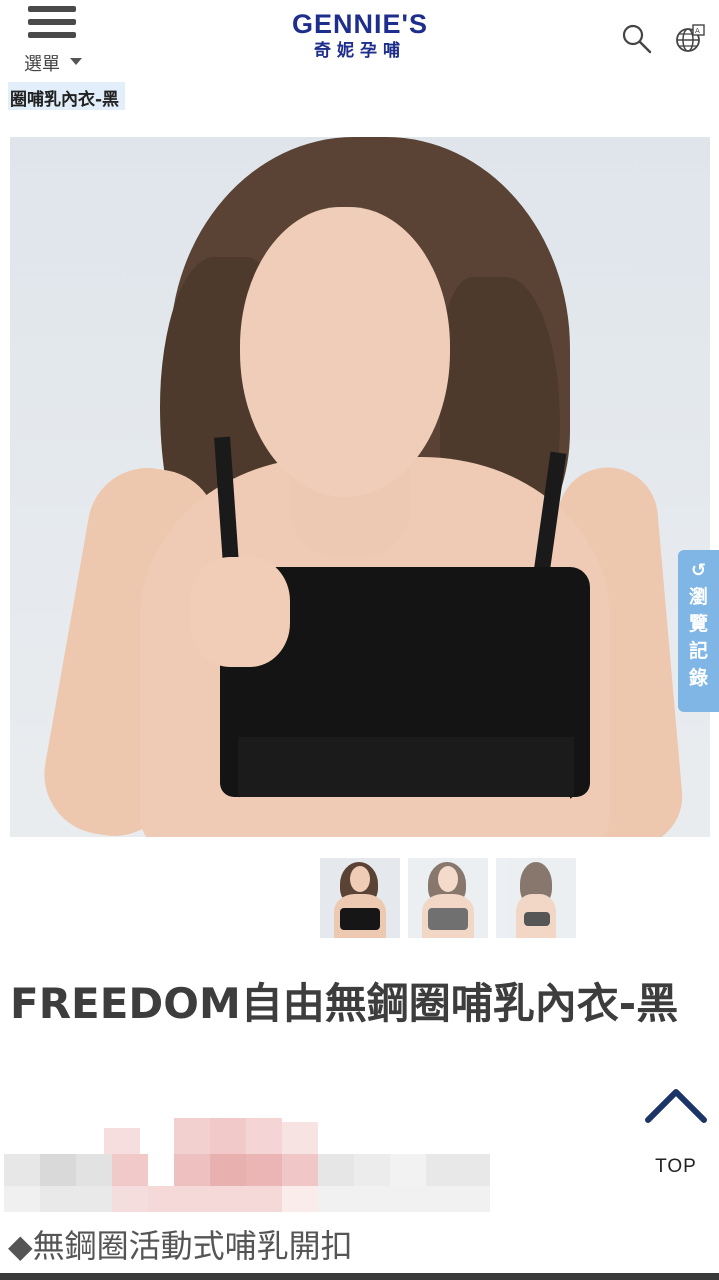  I want to click on search-button, so click(637, 39).